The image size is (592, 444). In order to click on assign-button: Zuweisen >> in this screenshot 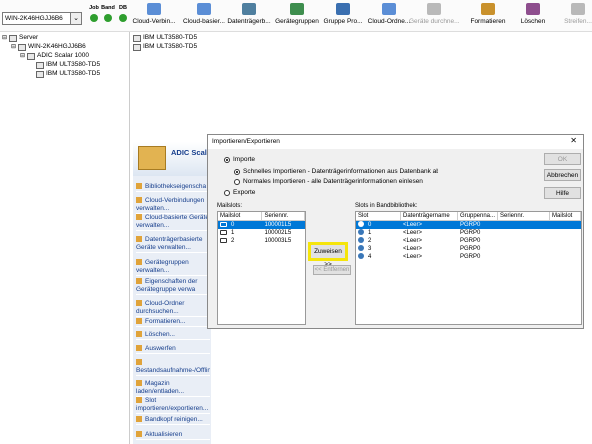, I will do `click(328, 255)`.